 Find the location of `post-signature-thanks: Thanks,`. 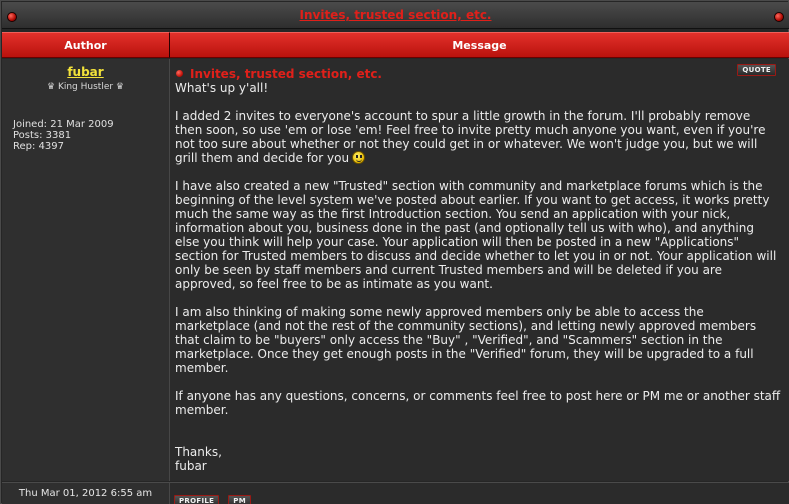

post-signature-thanks: Thanks, is located at coordinates (198, 452).